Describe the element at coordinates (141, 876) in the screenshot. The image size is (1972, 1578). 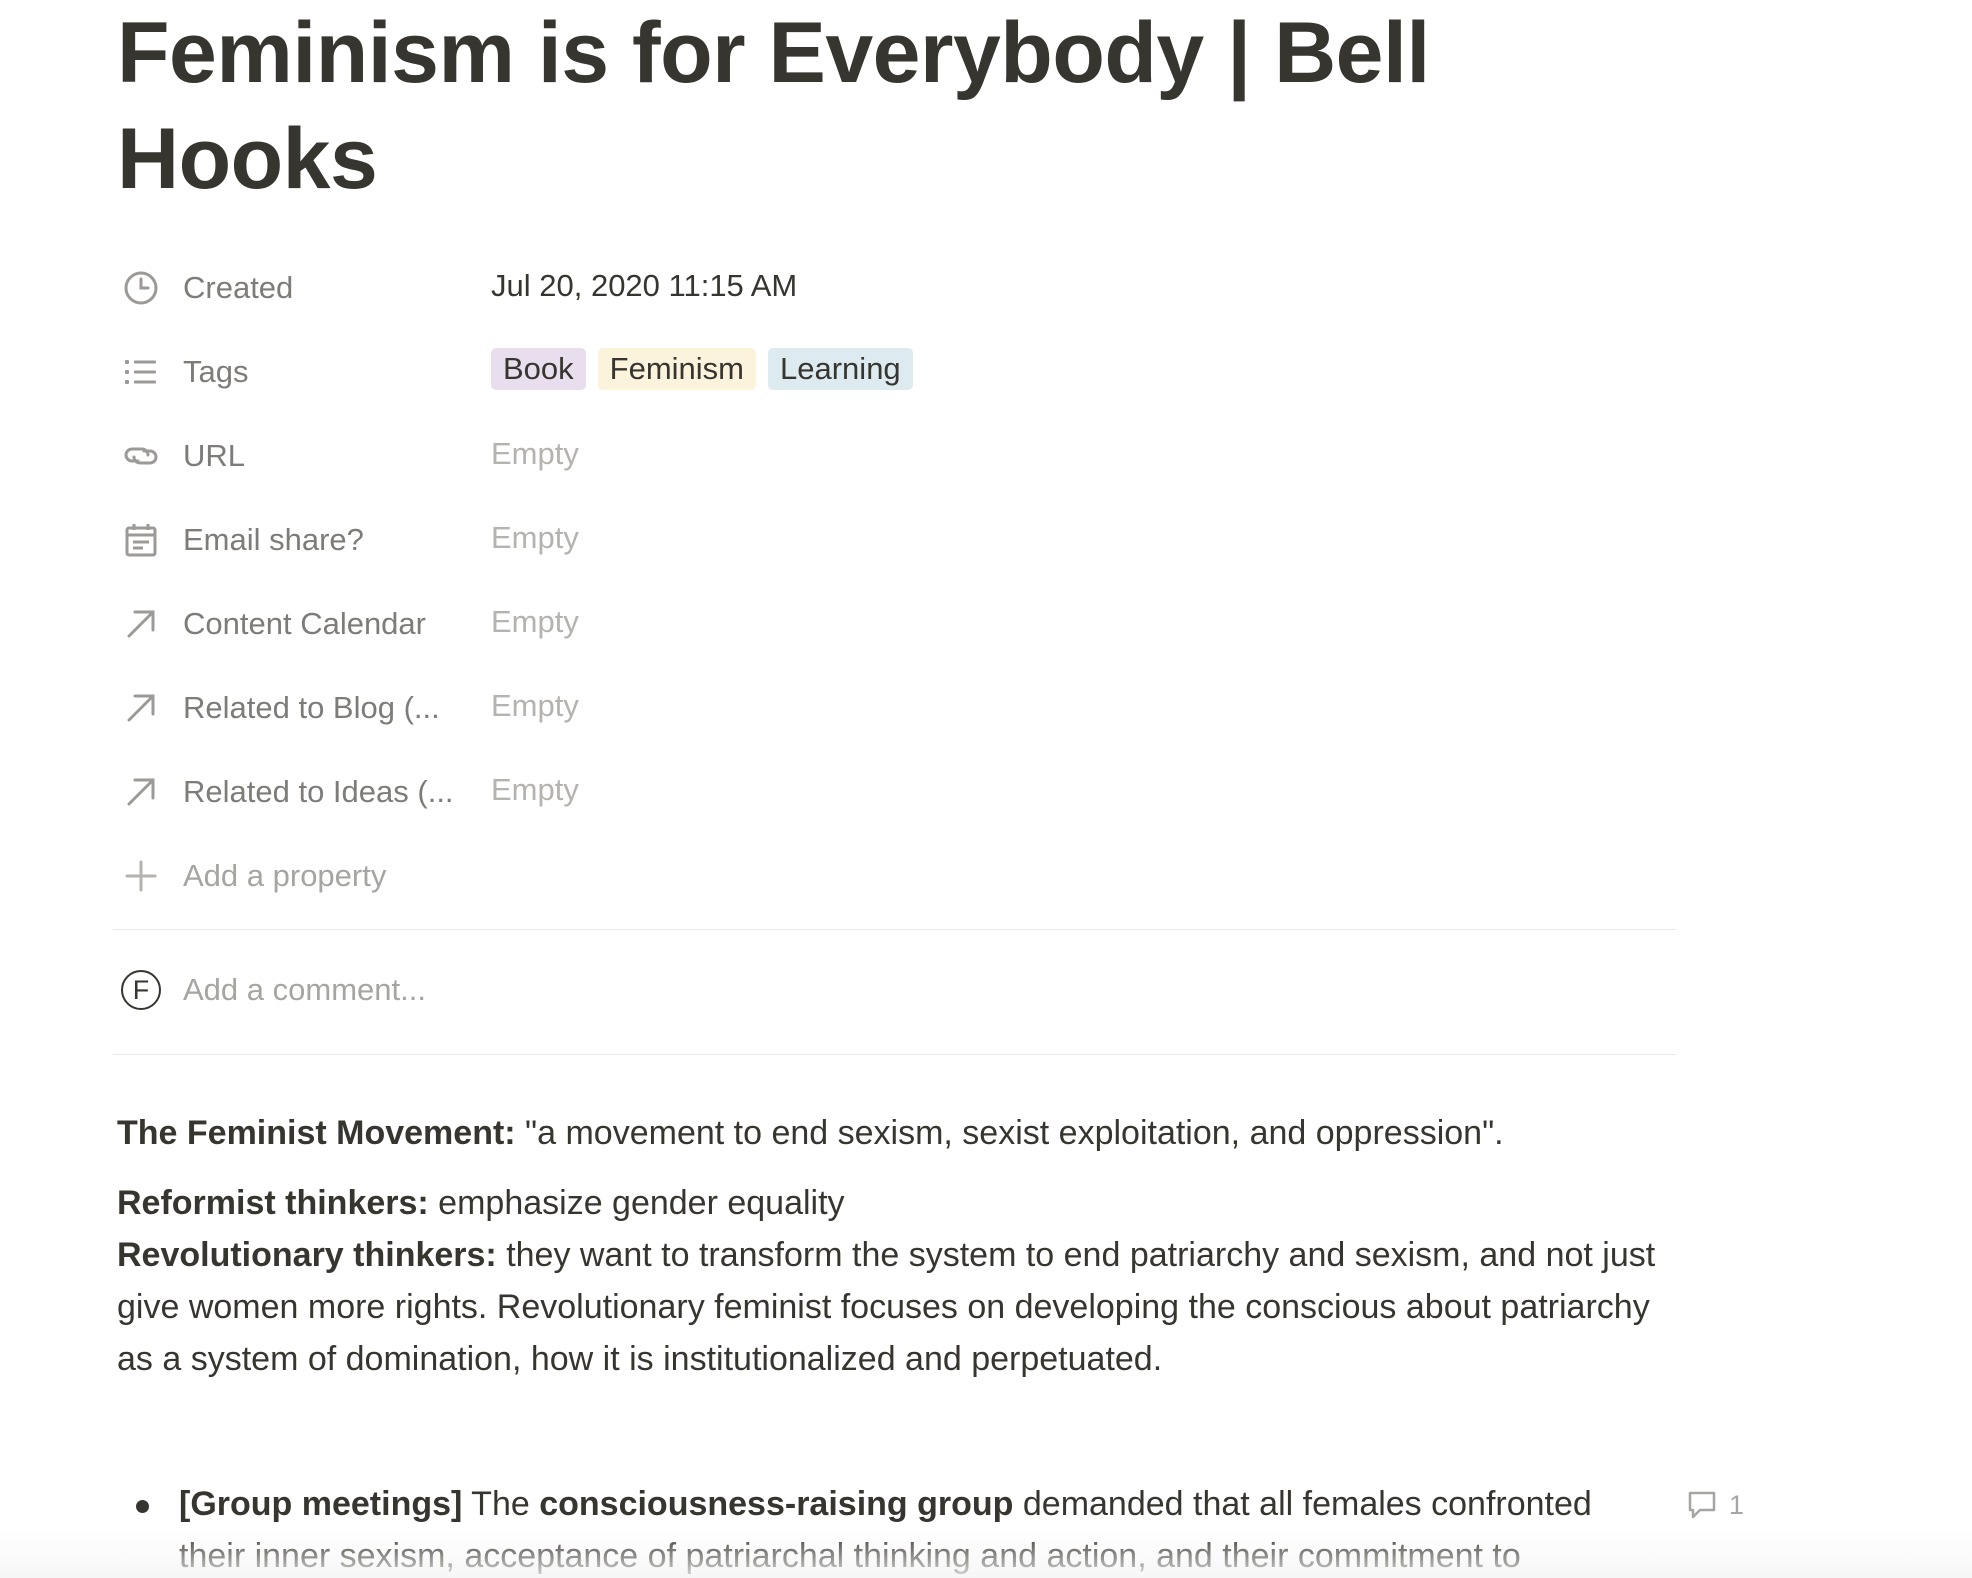
I see `plus-icon` at that location.